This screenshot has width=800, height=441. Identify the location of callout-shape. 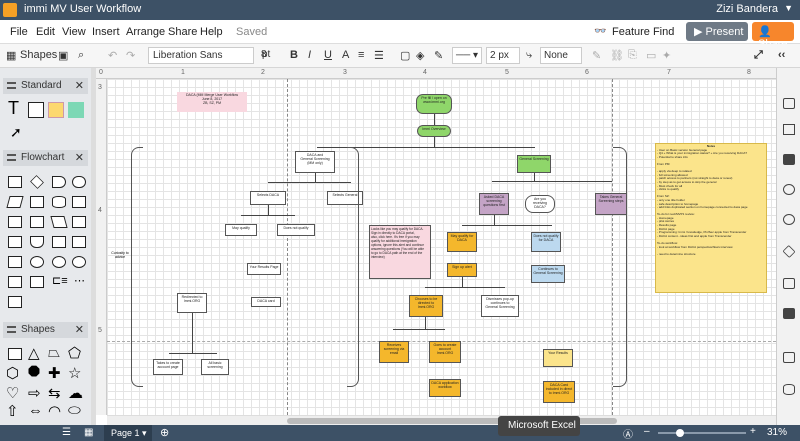
(37, 282).